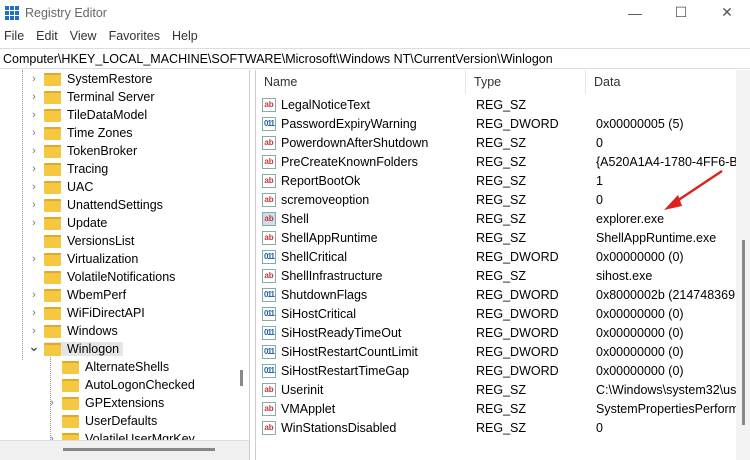  What do you see at coordinates (349, 351) in the screenshot?
I see `value-name: SiHostRestartCountLimit` at bounding box center [349, 351].